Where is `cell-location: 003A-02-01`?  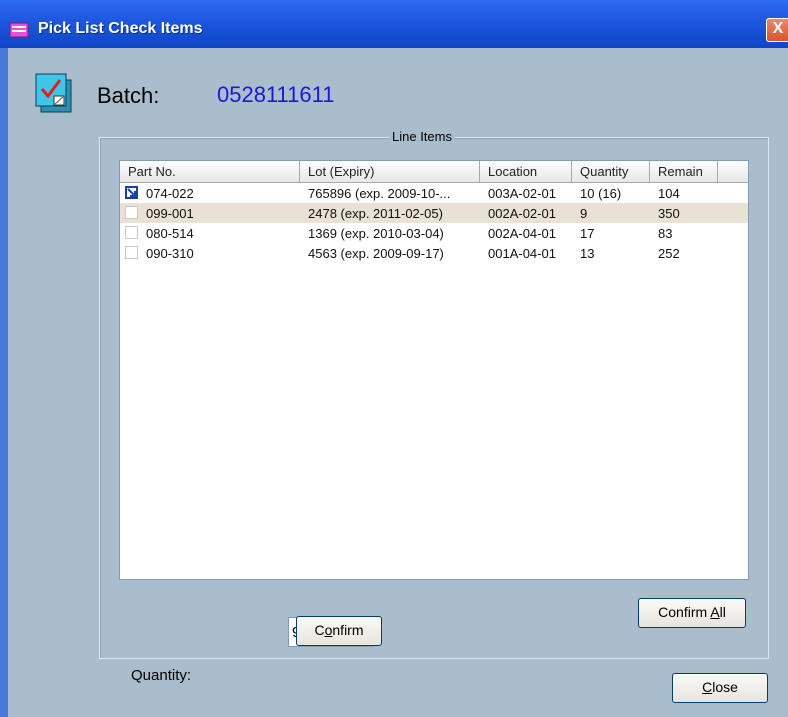 cell-location: 003A-02-01 is located at coordinates (522, 193).